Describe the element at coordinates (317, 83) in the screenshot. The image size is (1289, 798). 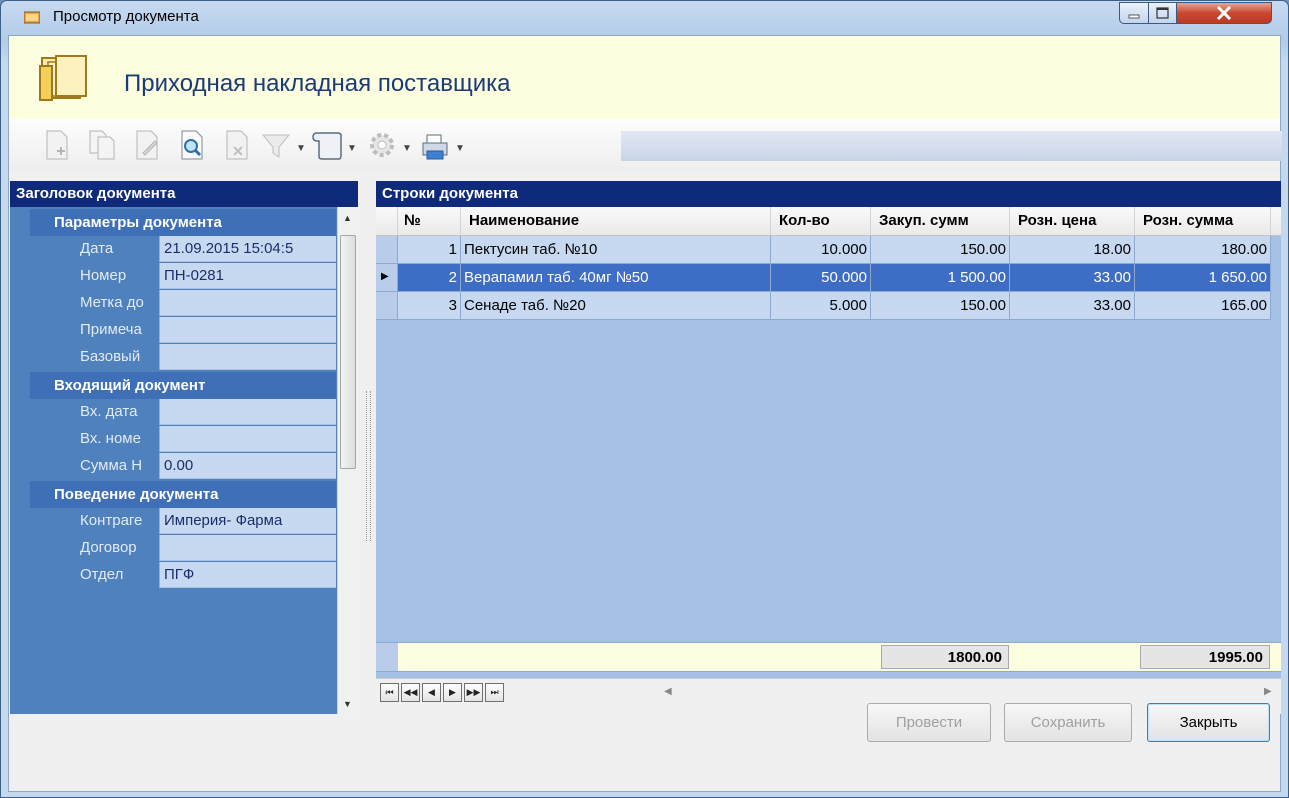
I see `page-title: Приходная накладная поставщика` at that location.